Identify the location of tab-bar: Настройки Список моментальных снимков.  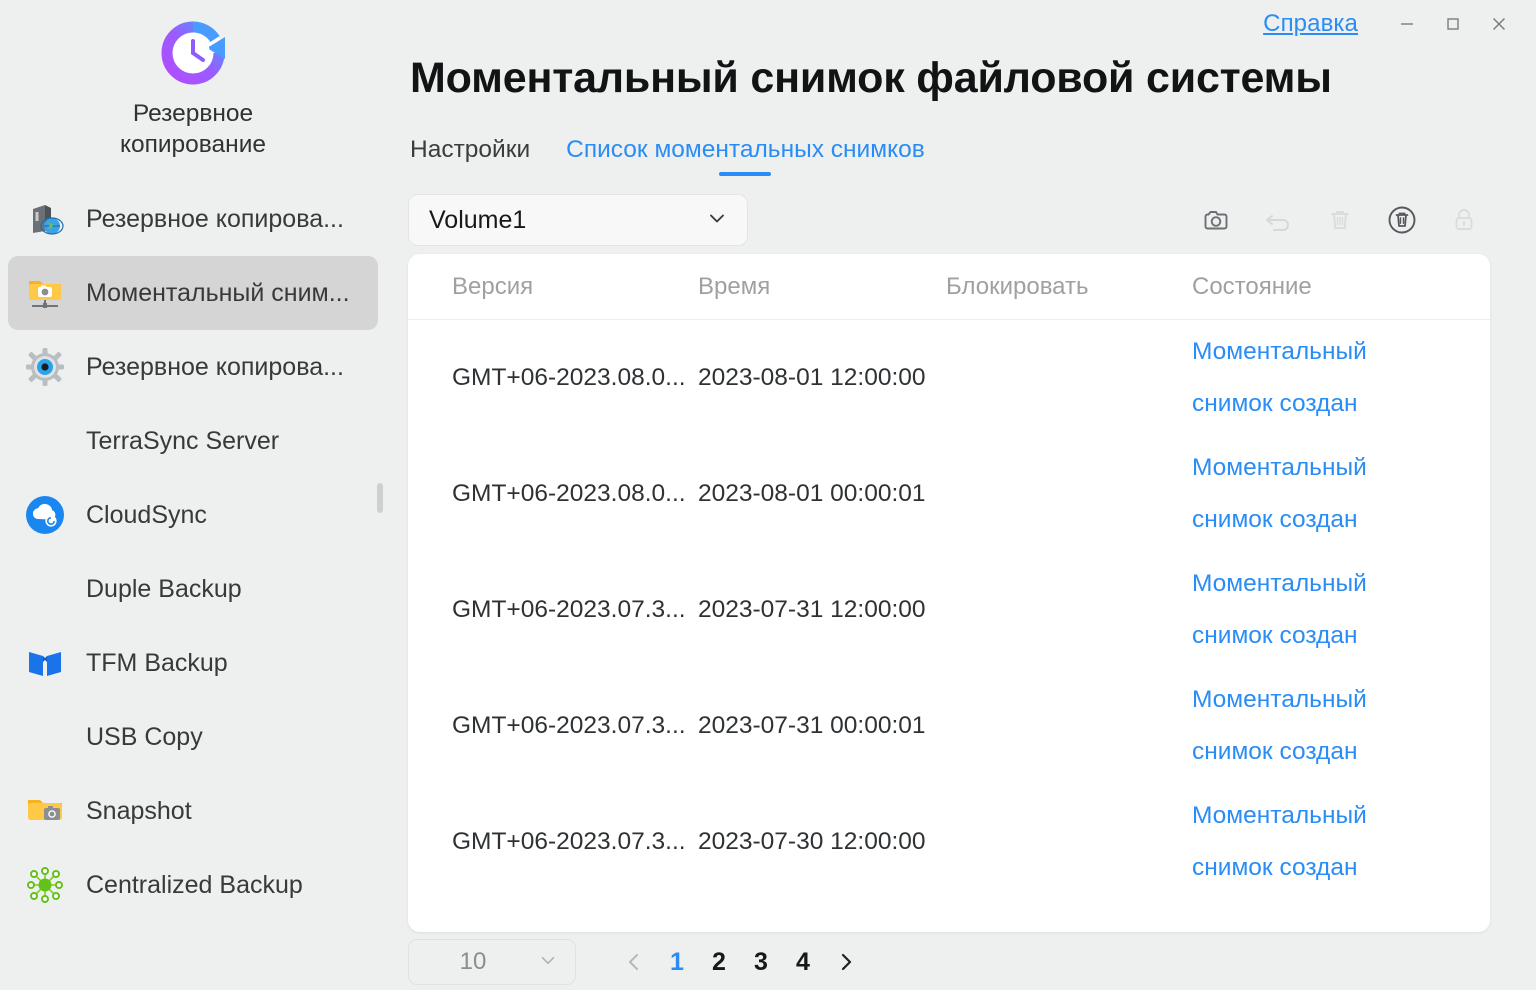
(667, 155).